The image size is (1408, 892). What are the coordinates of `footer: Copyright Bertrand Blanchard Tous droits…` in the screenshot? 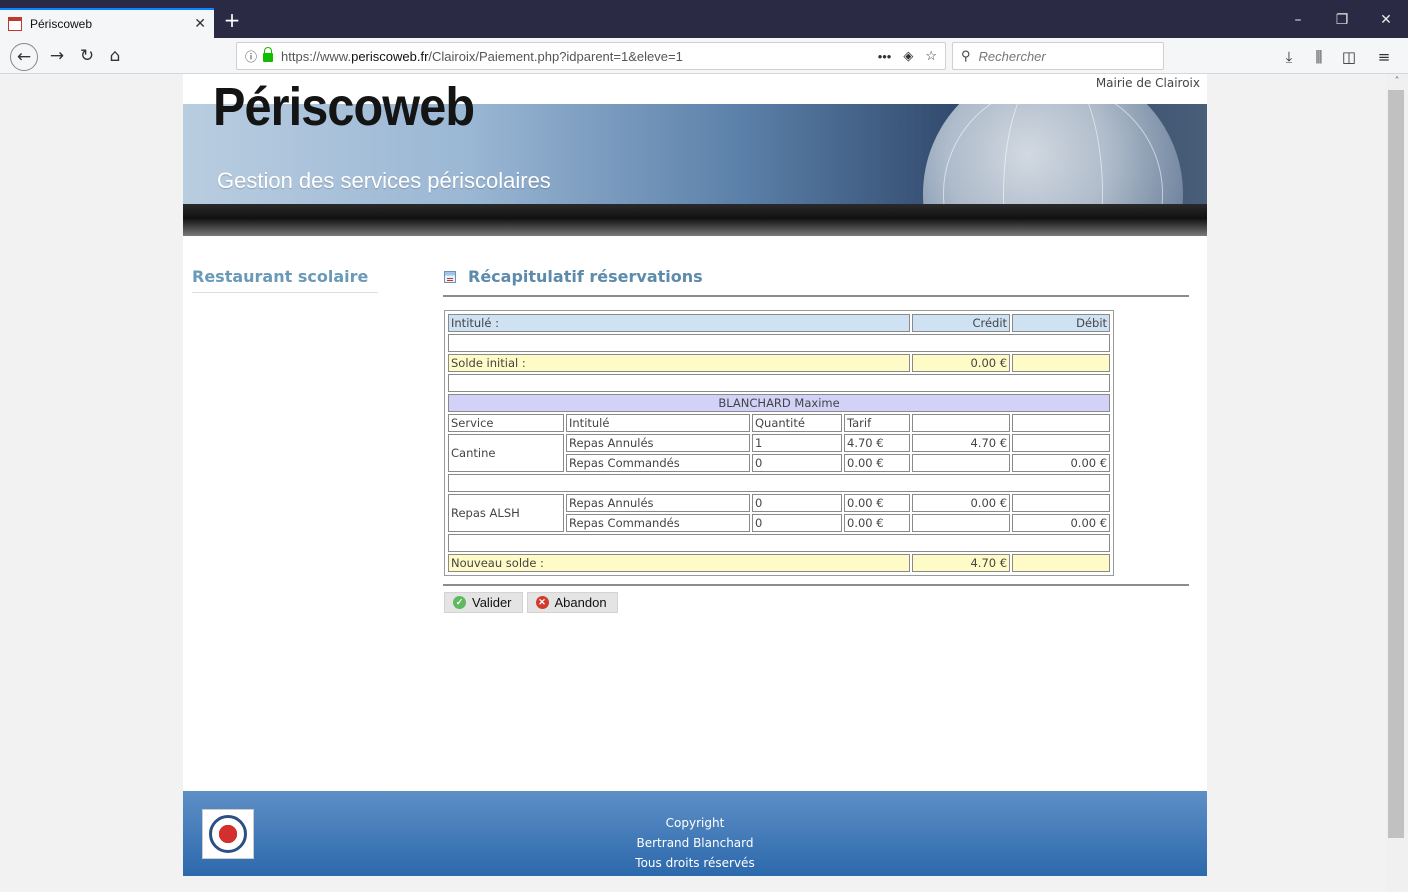 It's located at (695, 833).